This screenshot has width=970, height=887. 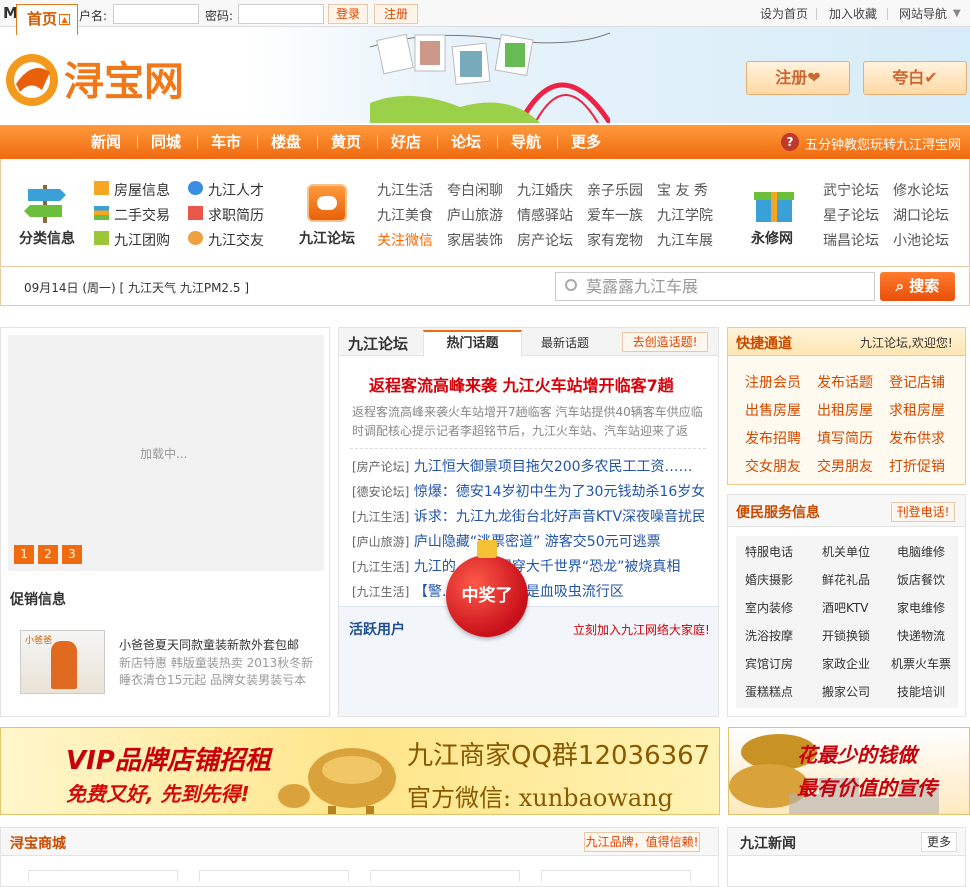 What do you see at coordinates (236, 240) in the screenshot?
I see `cat-link-dating: 九江交友` at bounding box center [236, 240].